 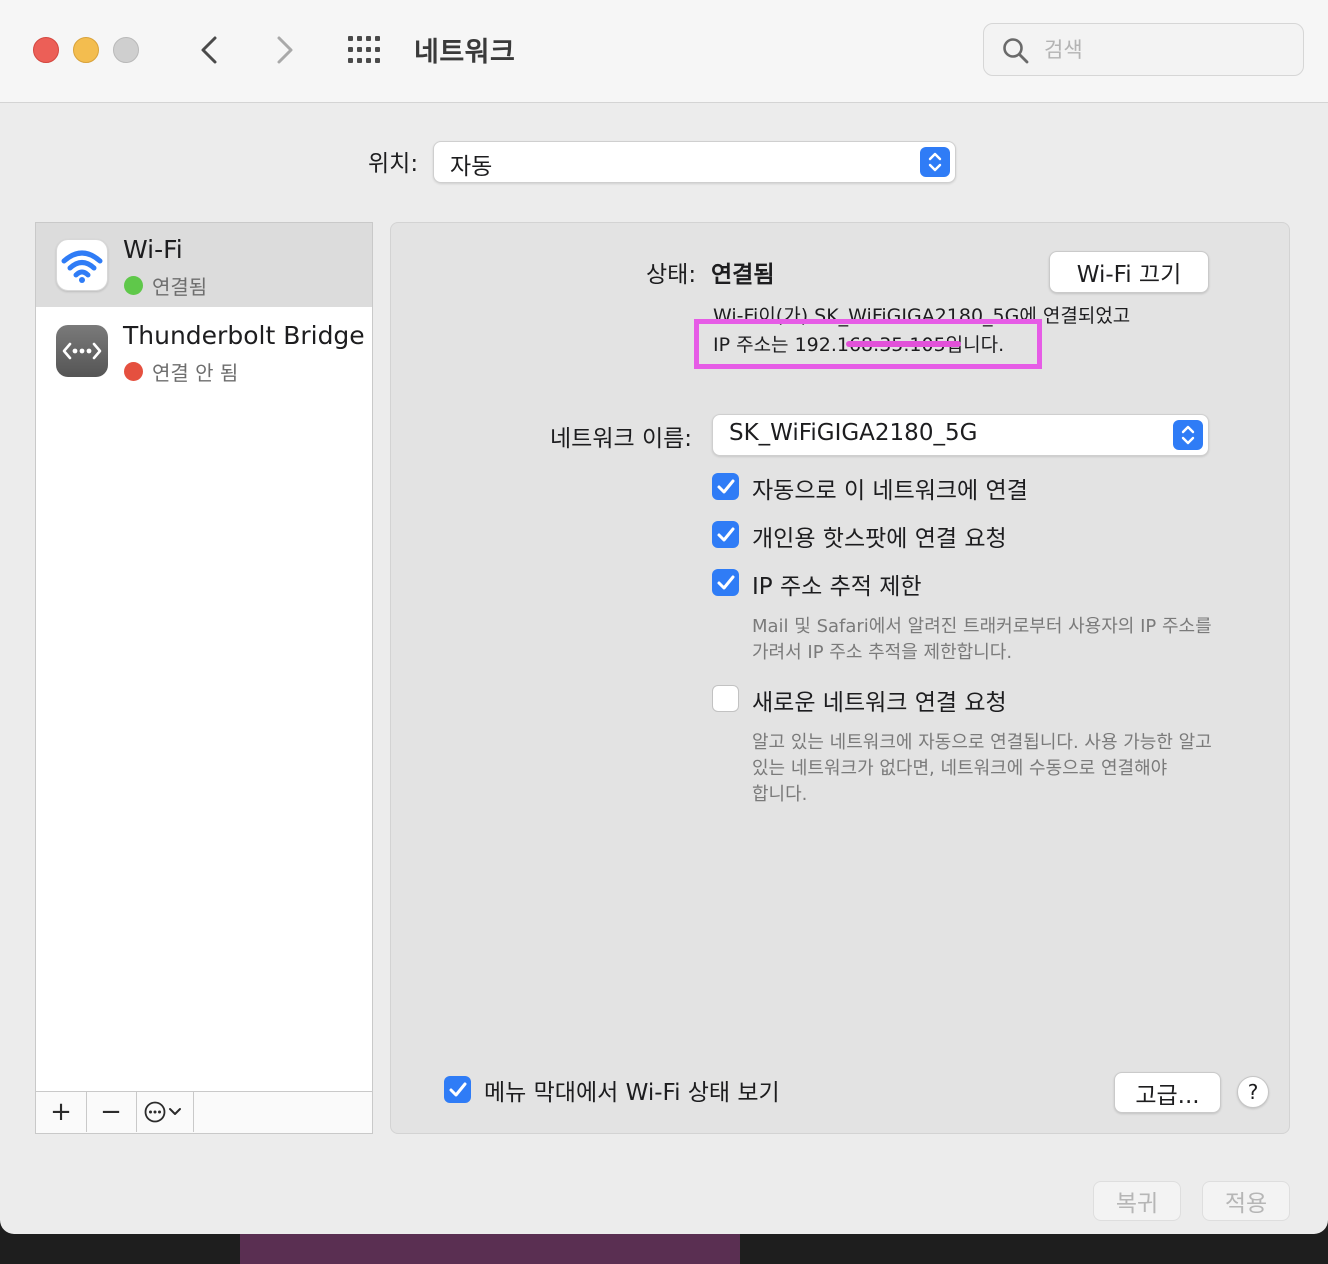 What do you see at coordinates (204, 351) in the screenshot?
I see `service-item-thunderbolt-bridge: Thunderbolt Bridge 연결 안 됨` at bounding box center [204, 351].